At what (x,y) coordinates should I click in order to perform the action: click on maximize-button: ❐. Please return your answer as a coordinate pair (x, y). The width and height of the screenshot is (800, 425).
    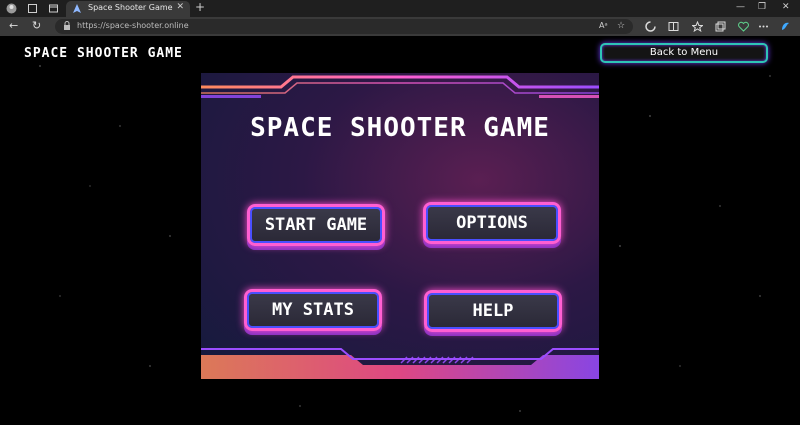
    Looking at the image, I should click on (762, 7).